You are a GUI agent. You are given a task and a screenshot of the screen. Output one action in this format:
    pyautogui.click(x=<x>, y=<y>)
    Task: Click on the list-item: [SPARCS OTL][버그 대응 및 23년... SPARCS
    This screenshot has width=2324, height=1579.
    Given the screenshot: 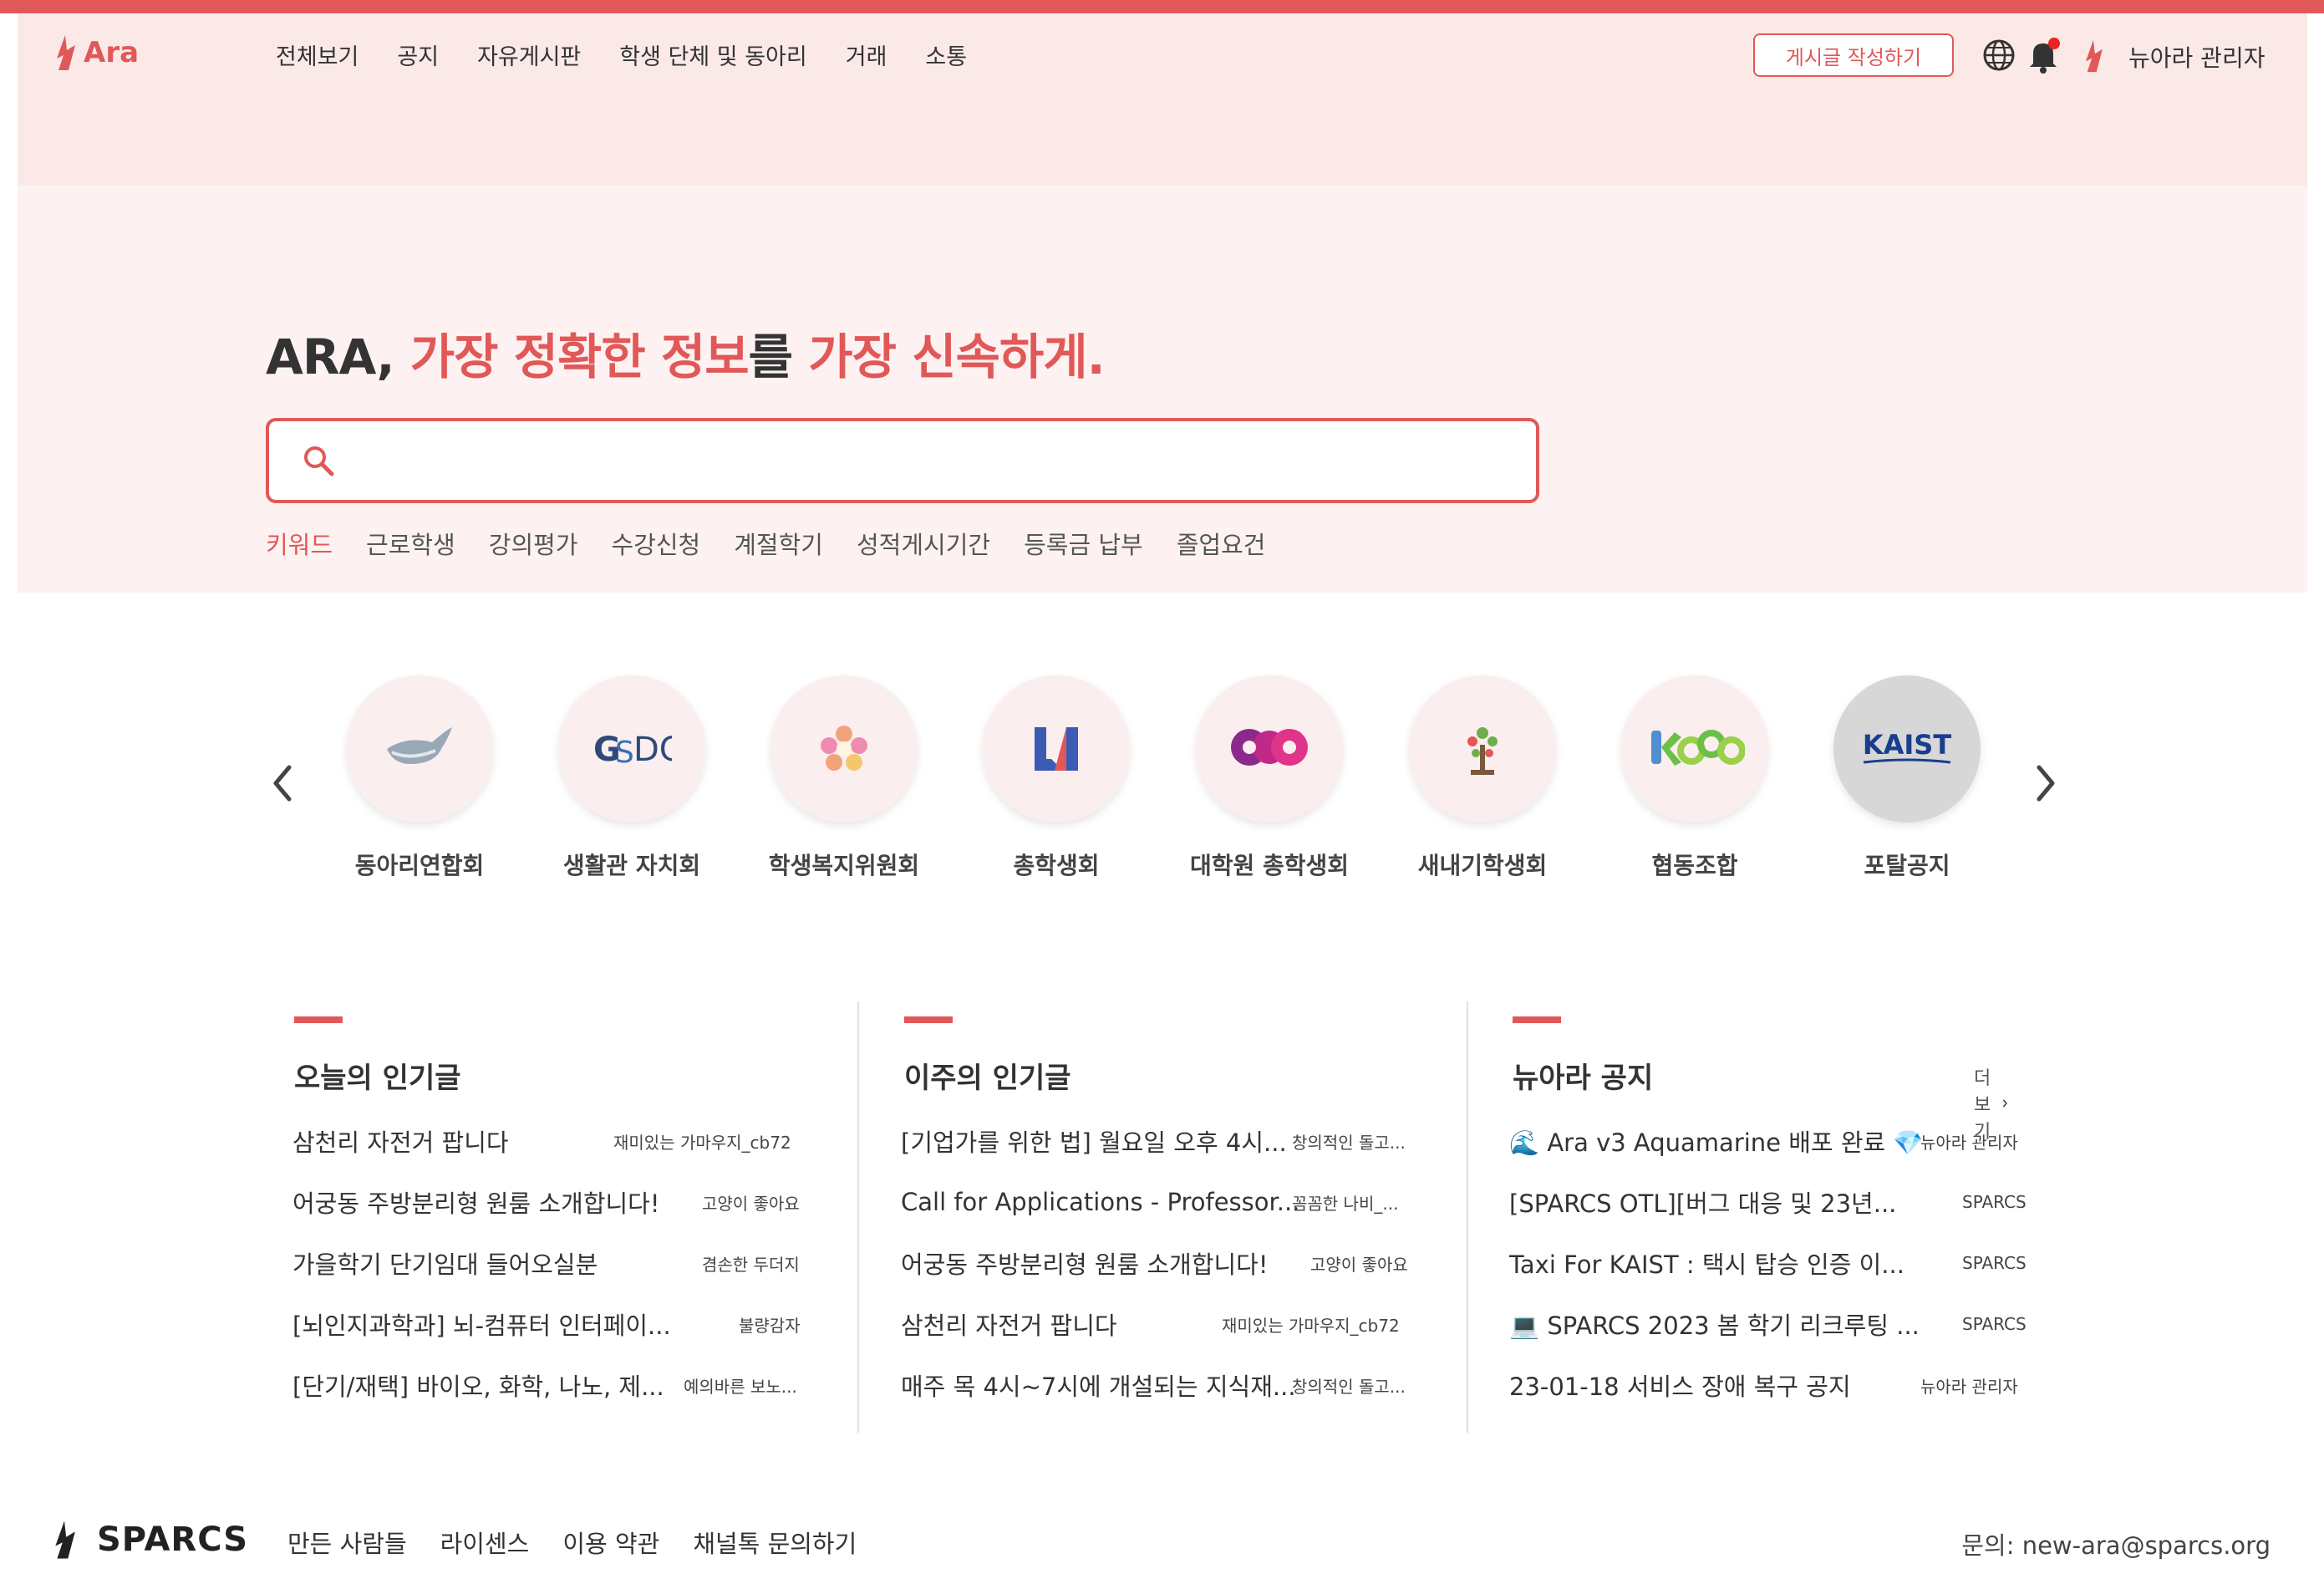 What is the action you would take?
    pyautogui.click(x=1777, y=1202)
    